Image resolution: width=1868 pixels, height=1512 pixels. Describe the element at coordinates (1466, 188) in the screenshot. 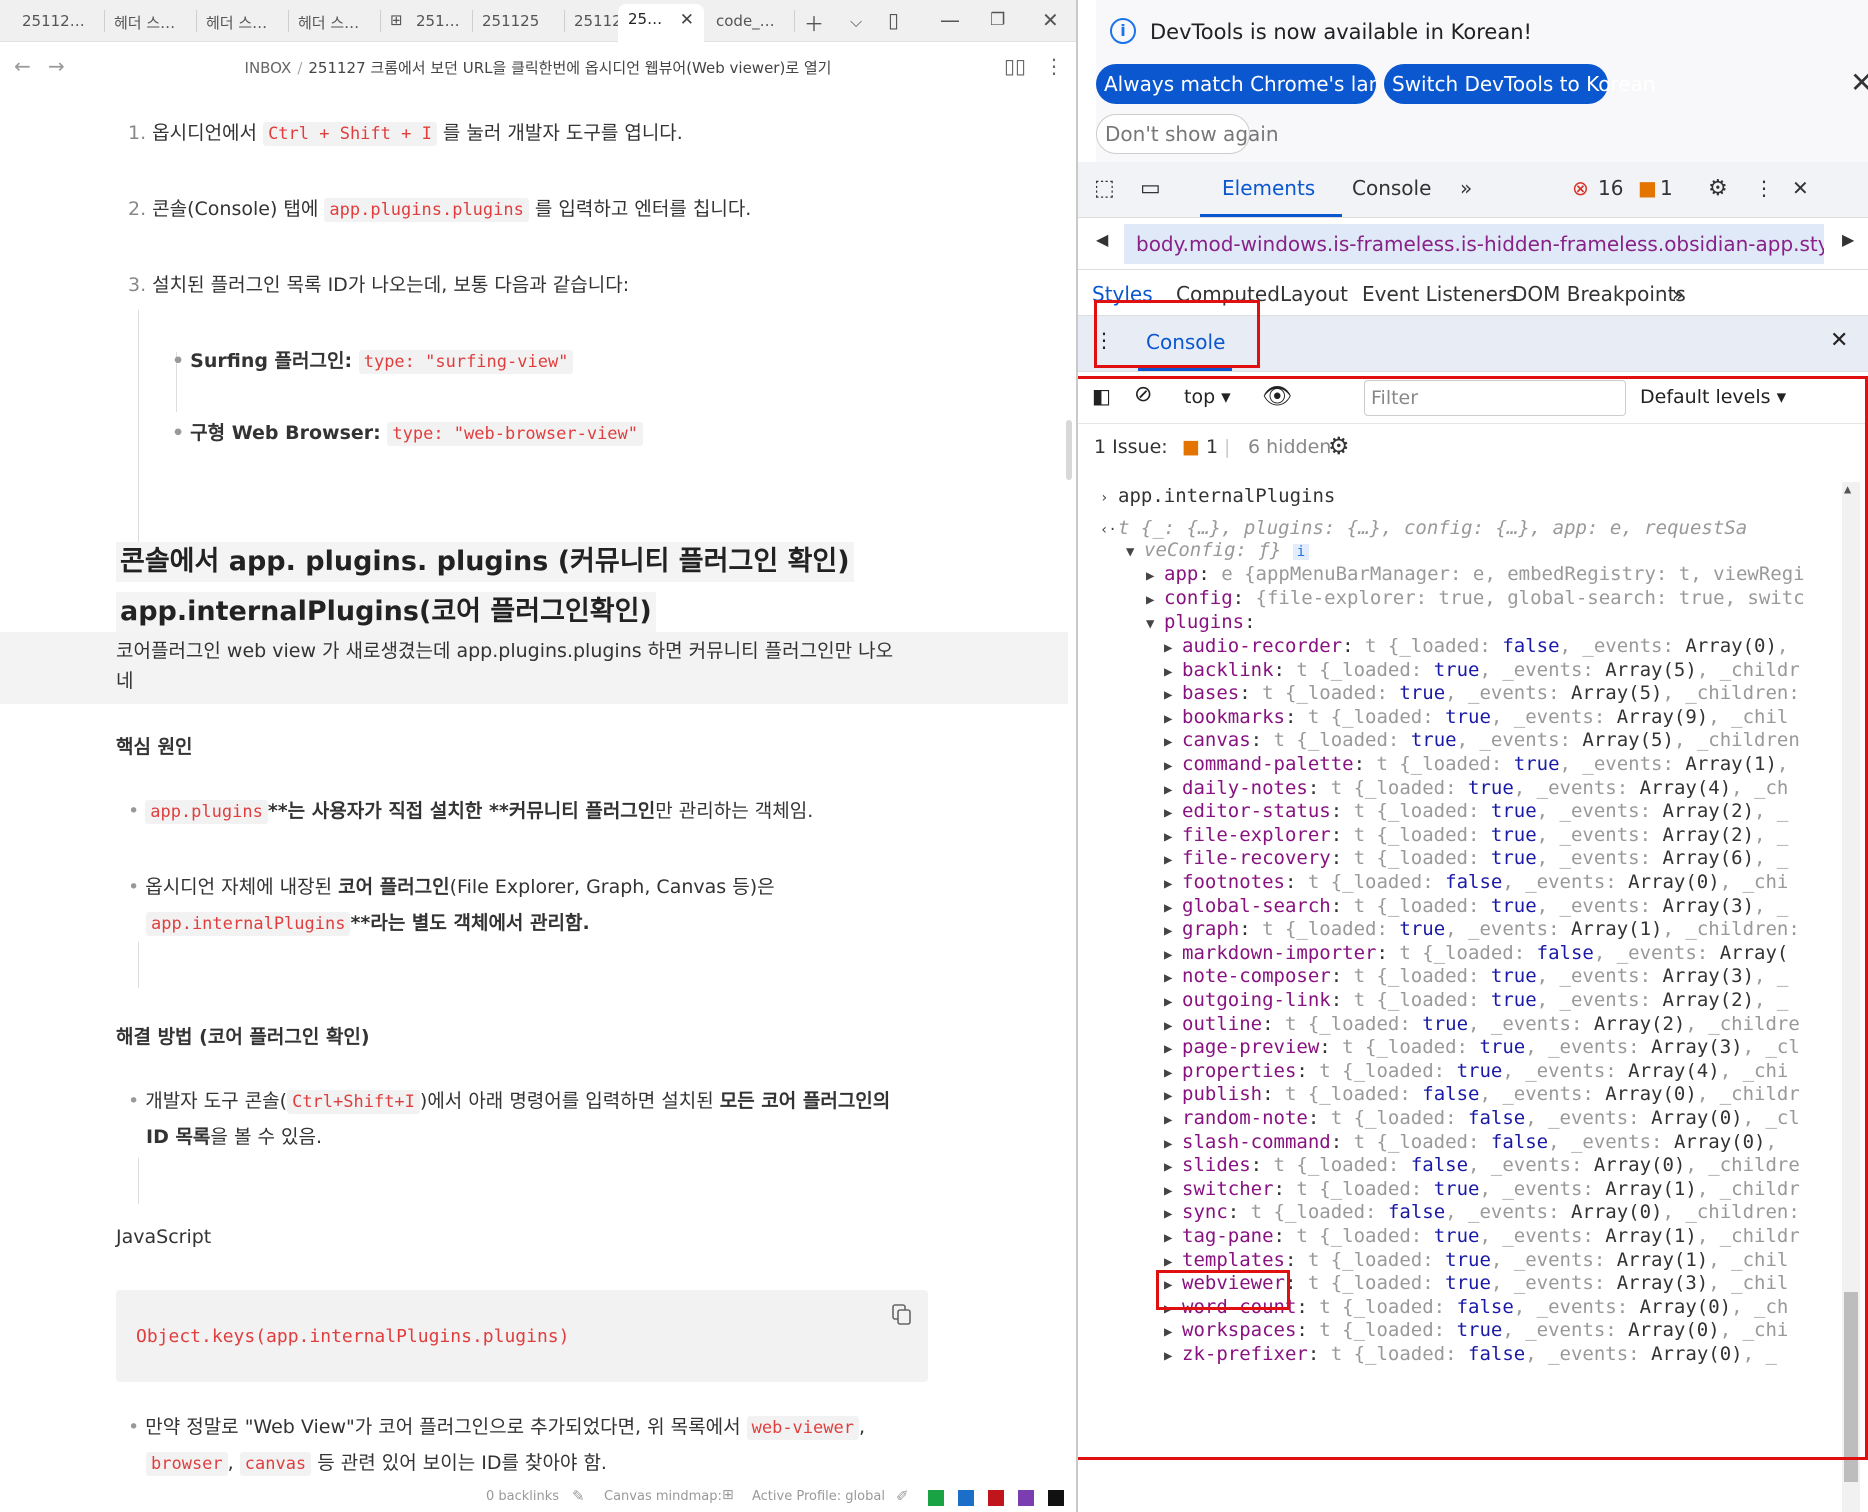

I see `more-tabs-icon: »` at that location.